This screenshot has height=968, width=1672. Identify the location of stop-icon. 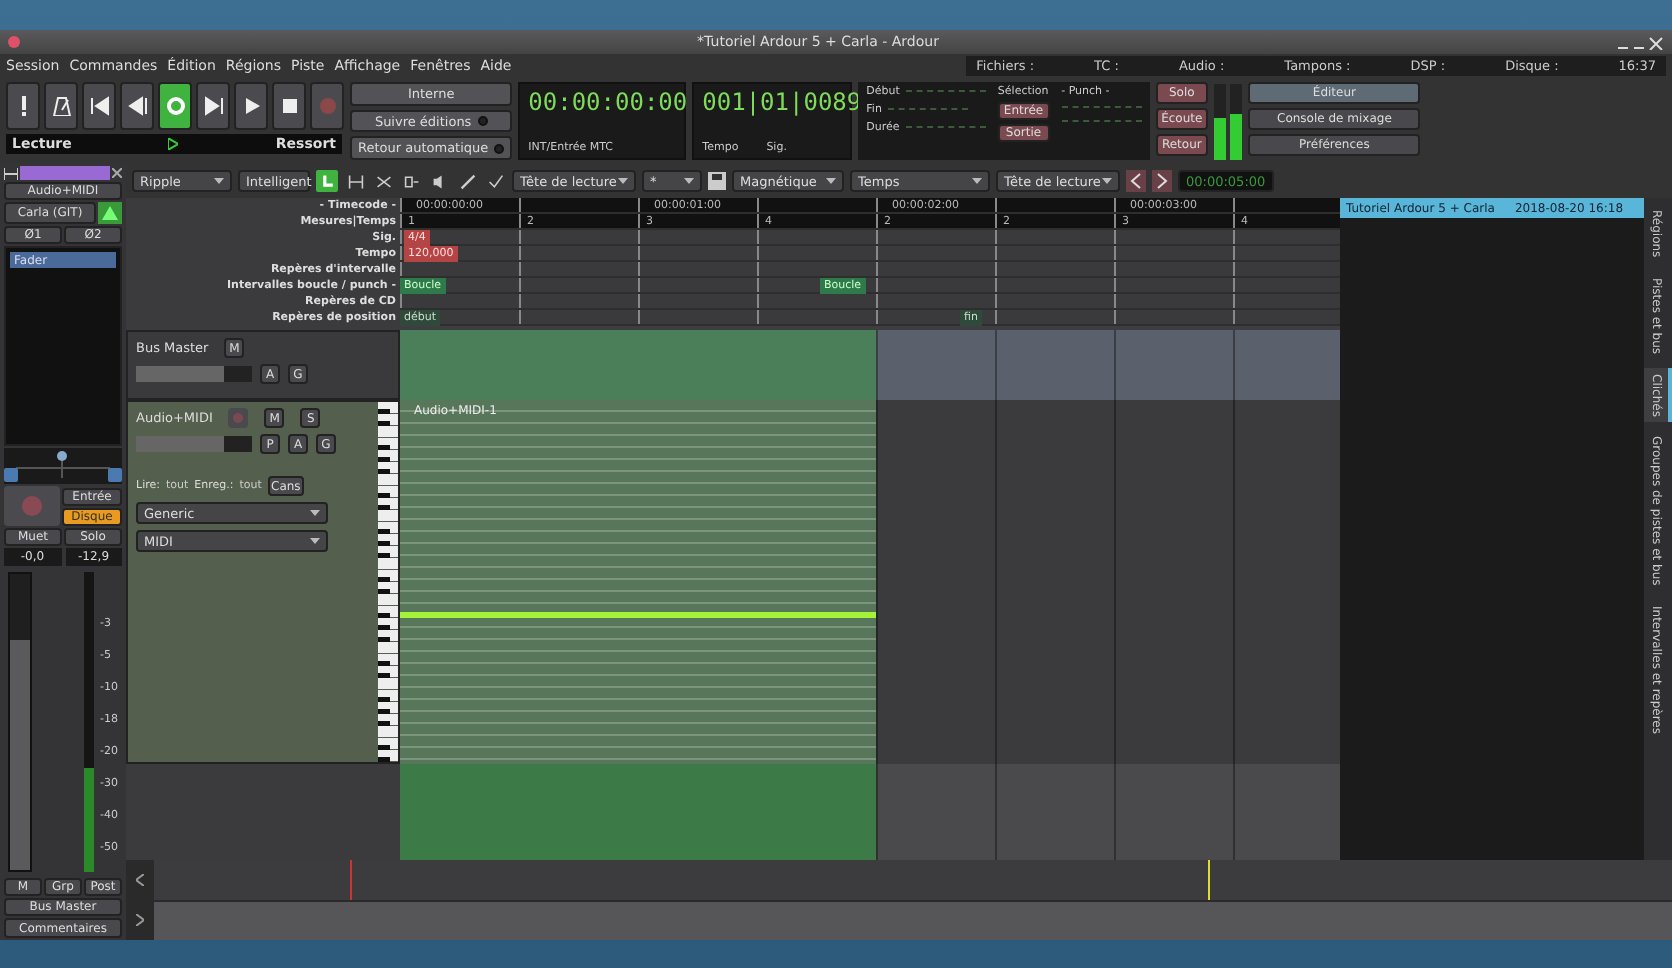
(289, 106).